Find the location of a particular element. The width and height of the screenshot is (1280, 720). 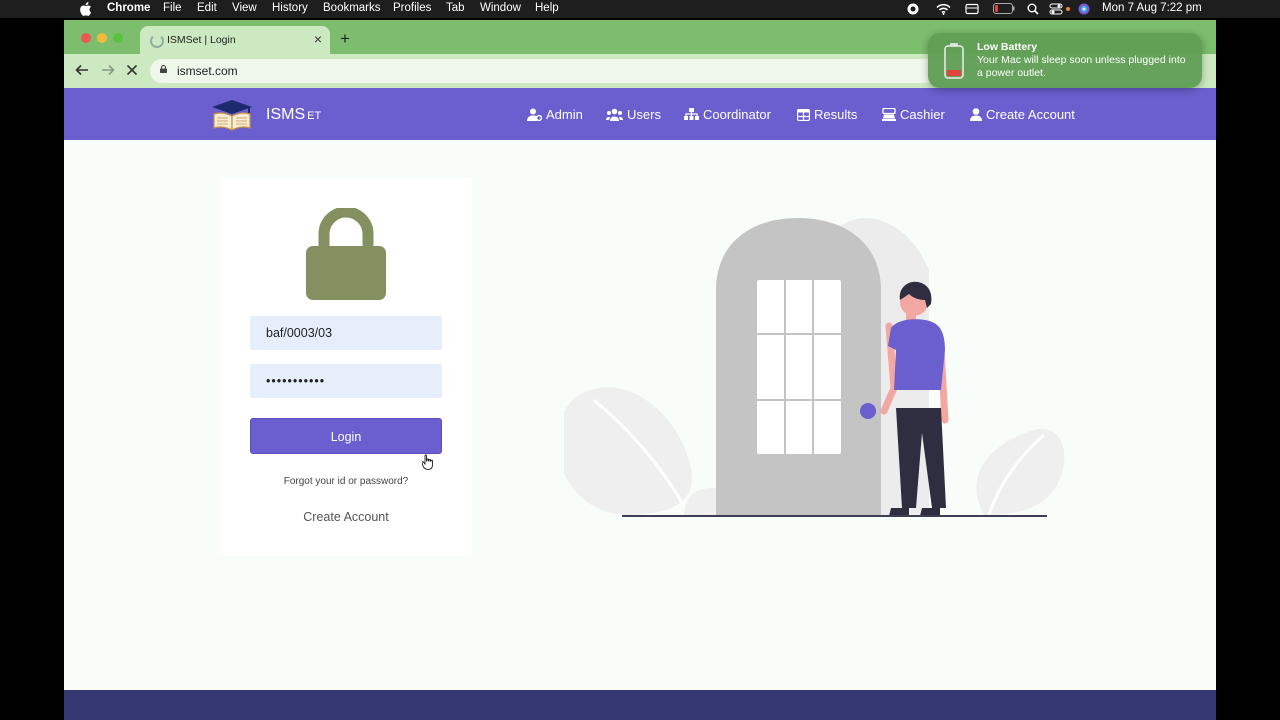

status-dot-icon is located at coordinates (1068, 9).